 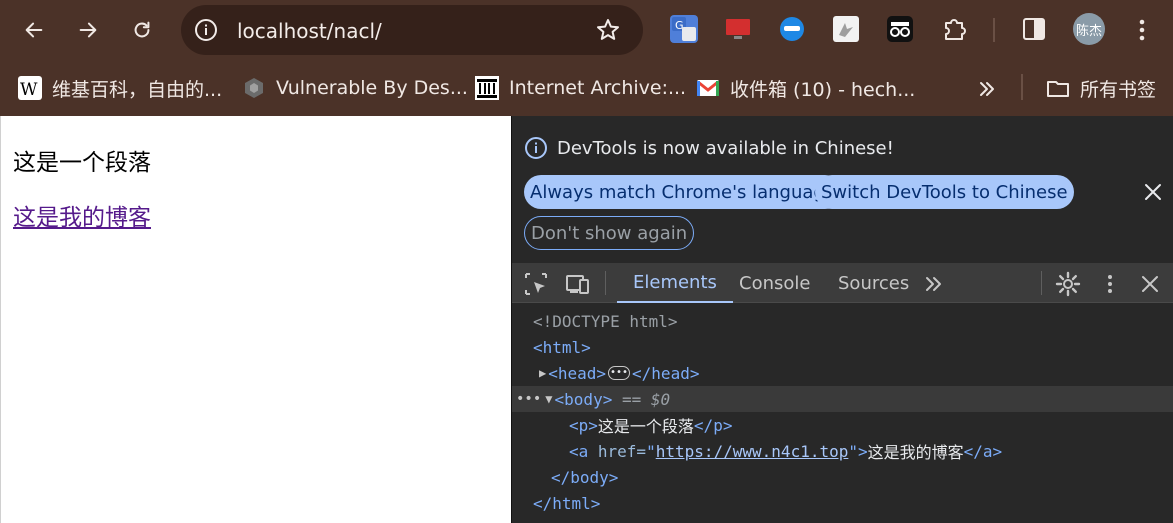 I want to click on incognito-extension-icon, so click(x=900, y=29).